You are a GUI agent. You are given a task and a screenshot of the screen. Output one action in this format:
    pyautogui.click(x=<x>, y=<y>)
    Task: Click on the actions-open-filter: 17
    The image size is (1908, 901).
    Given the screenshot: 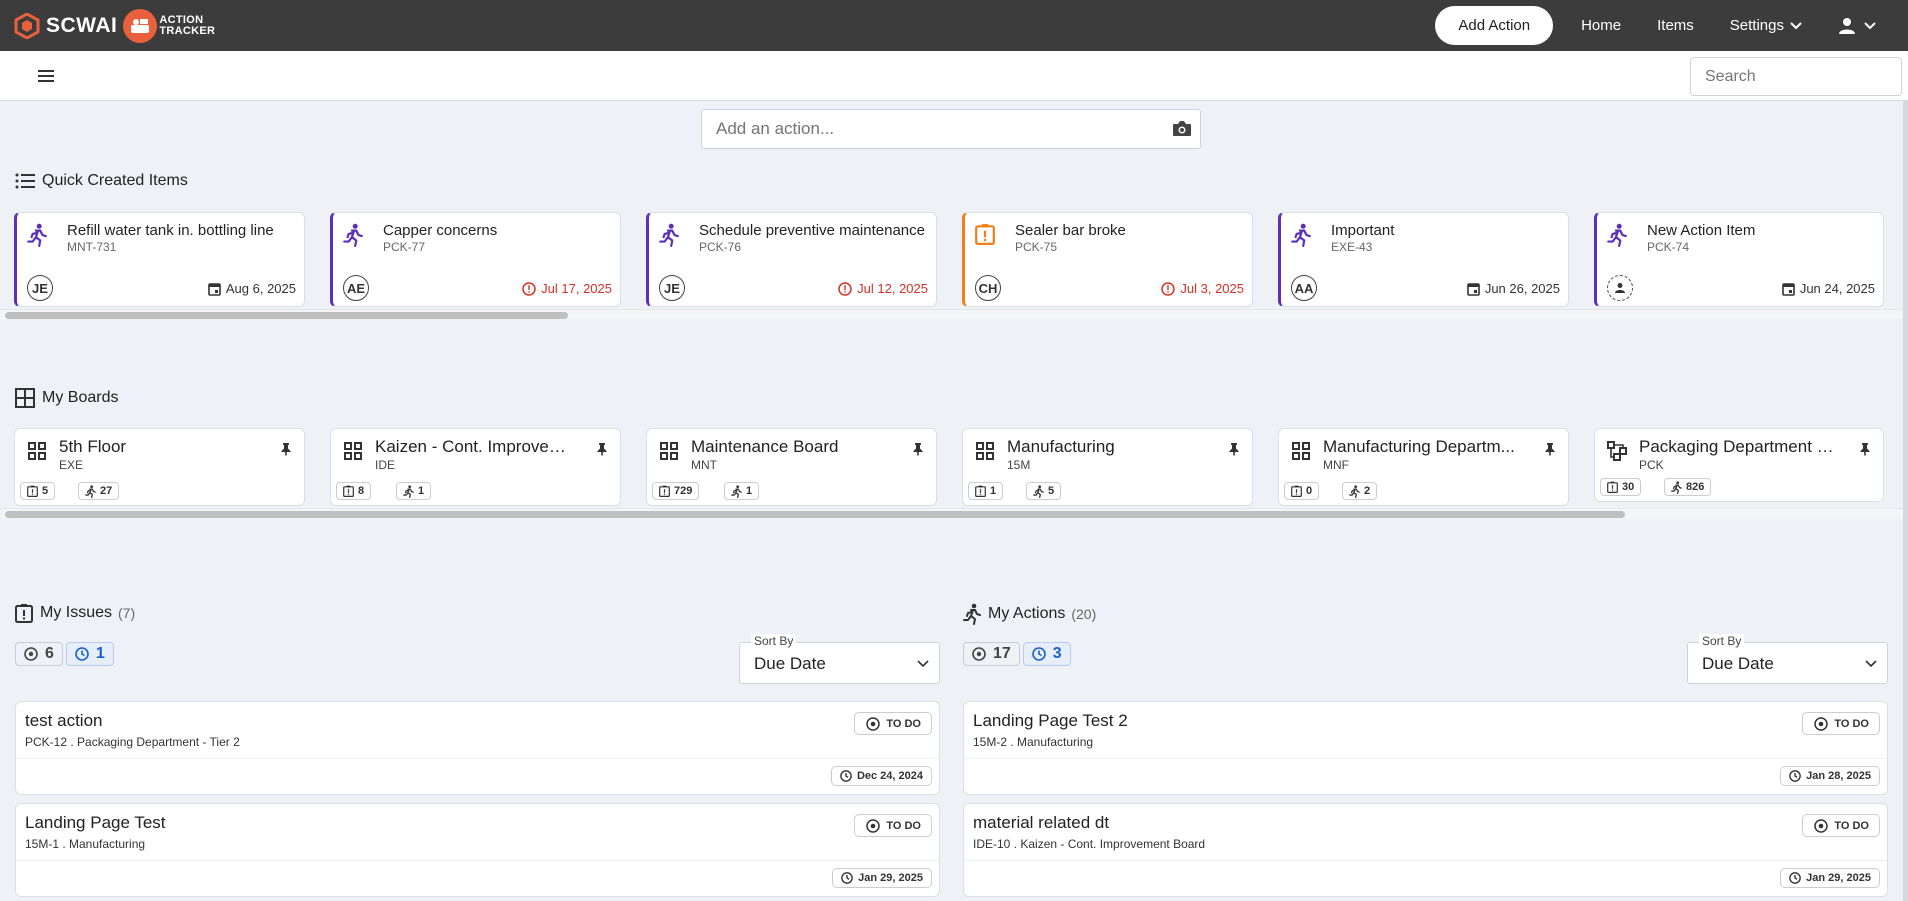 What is the action you would take?
    pyautogui.click(x=991, y=654)
    